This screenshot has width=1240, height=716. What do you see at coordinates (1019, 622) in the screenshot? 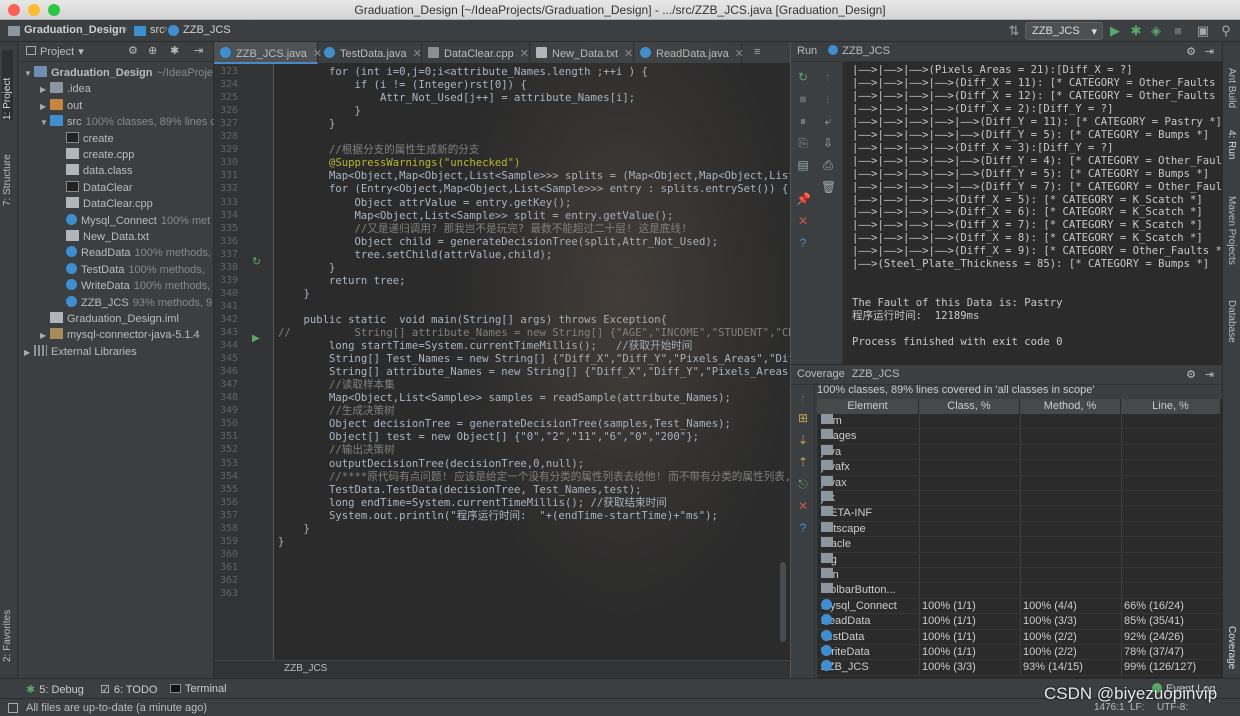
I see `table-row: ReadData 100% (1/1) 100% (3/3) 85% (35/41)` at bounding box center [1019, 622].